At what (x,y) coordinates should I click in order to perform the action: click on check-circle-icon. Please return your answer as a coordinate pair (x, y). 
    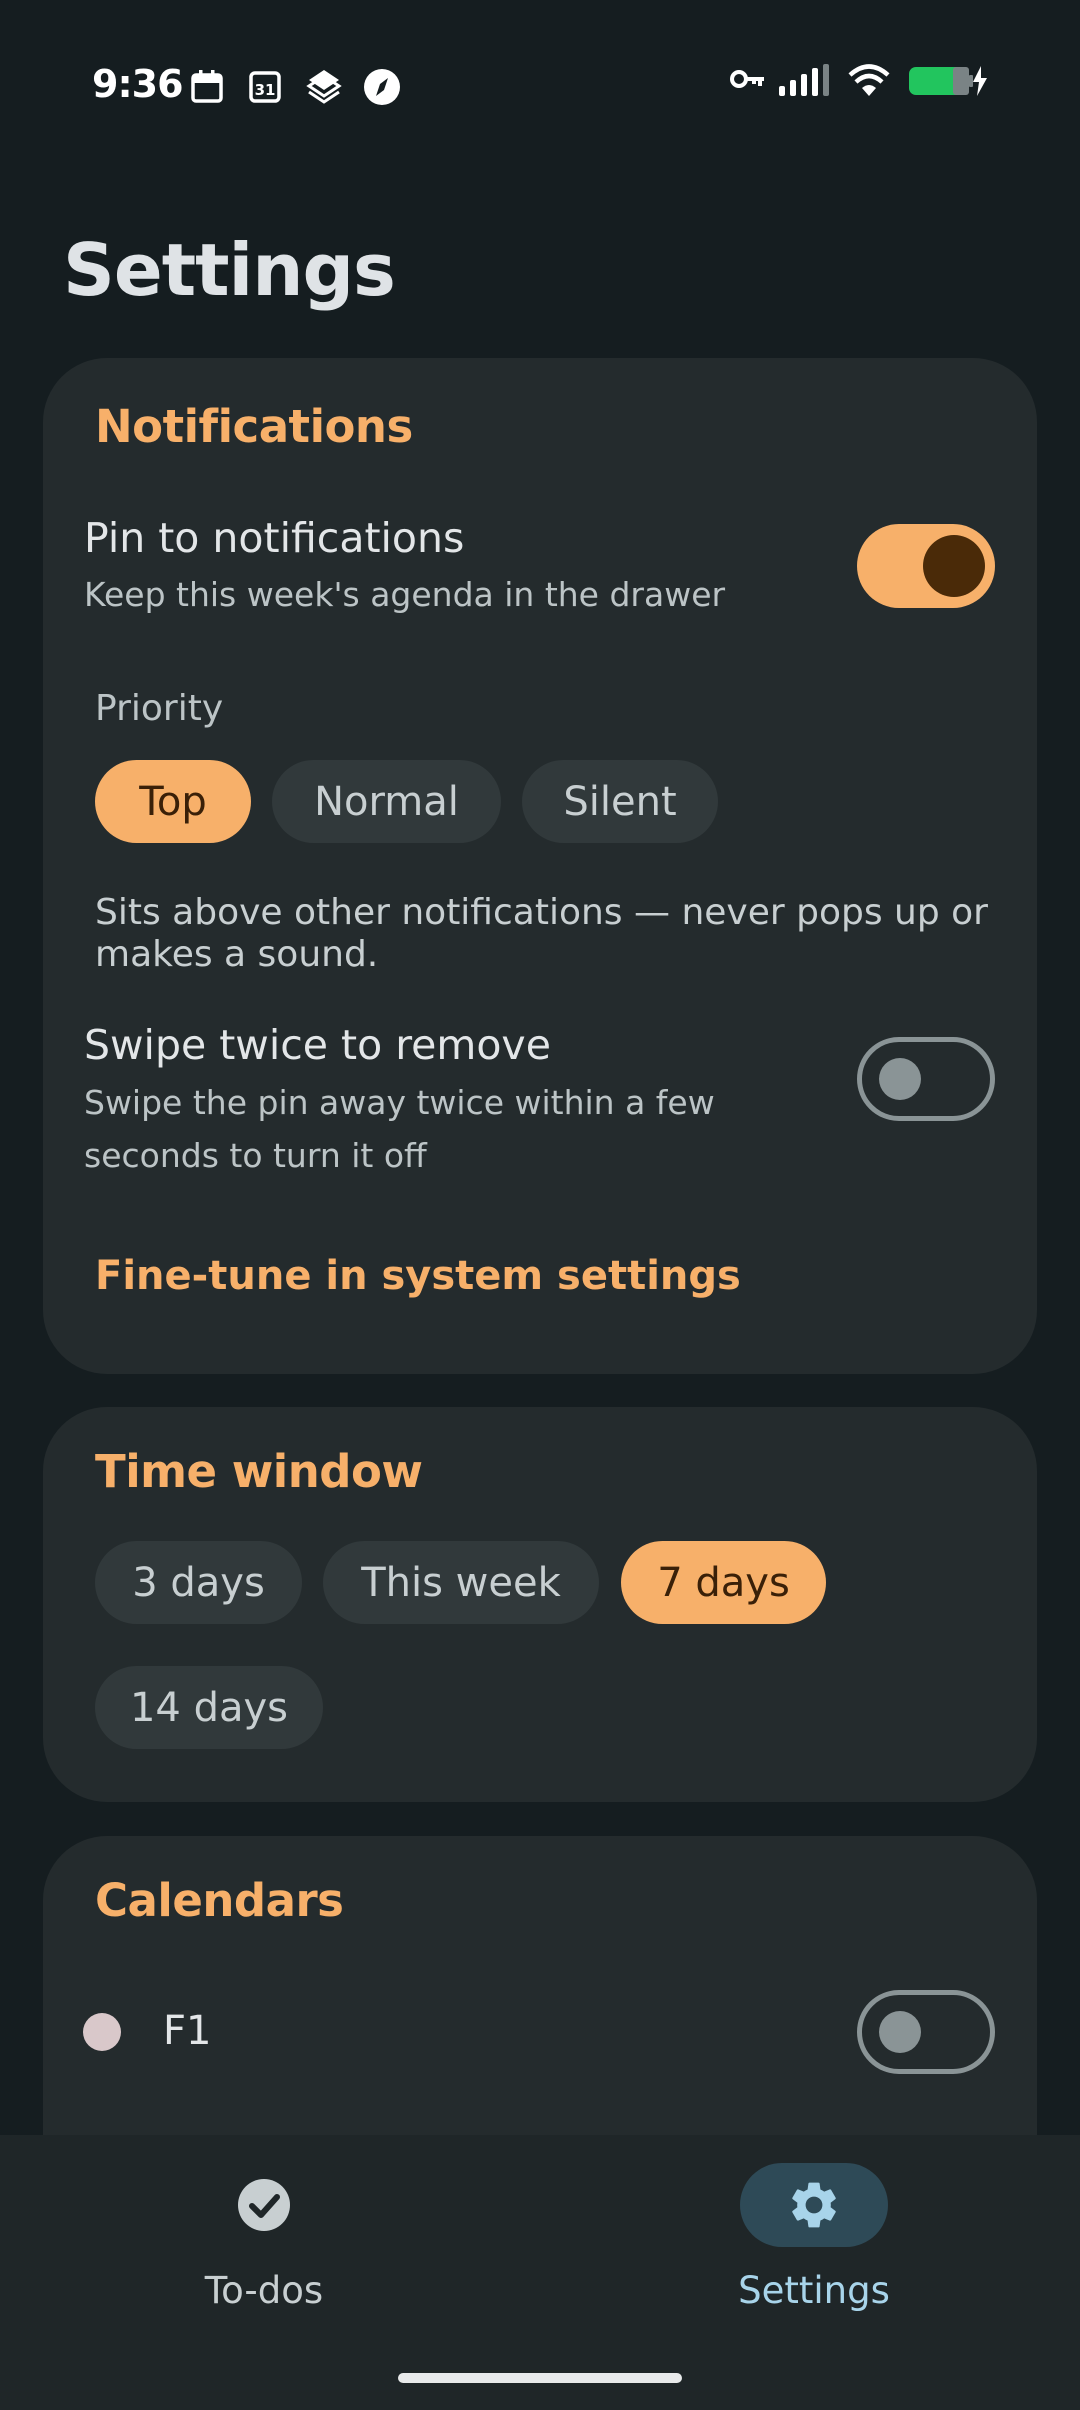
    Looking at the image, I should click on (264, 2205).